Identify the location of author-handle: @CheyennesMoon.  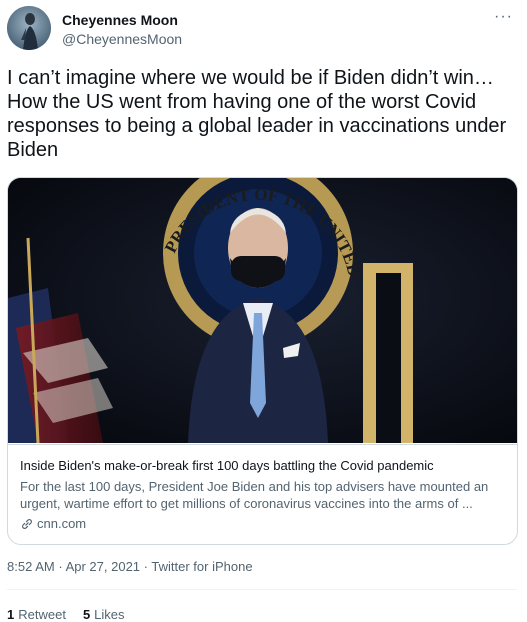
(122, 39).